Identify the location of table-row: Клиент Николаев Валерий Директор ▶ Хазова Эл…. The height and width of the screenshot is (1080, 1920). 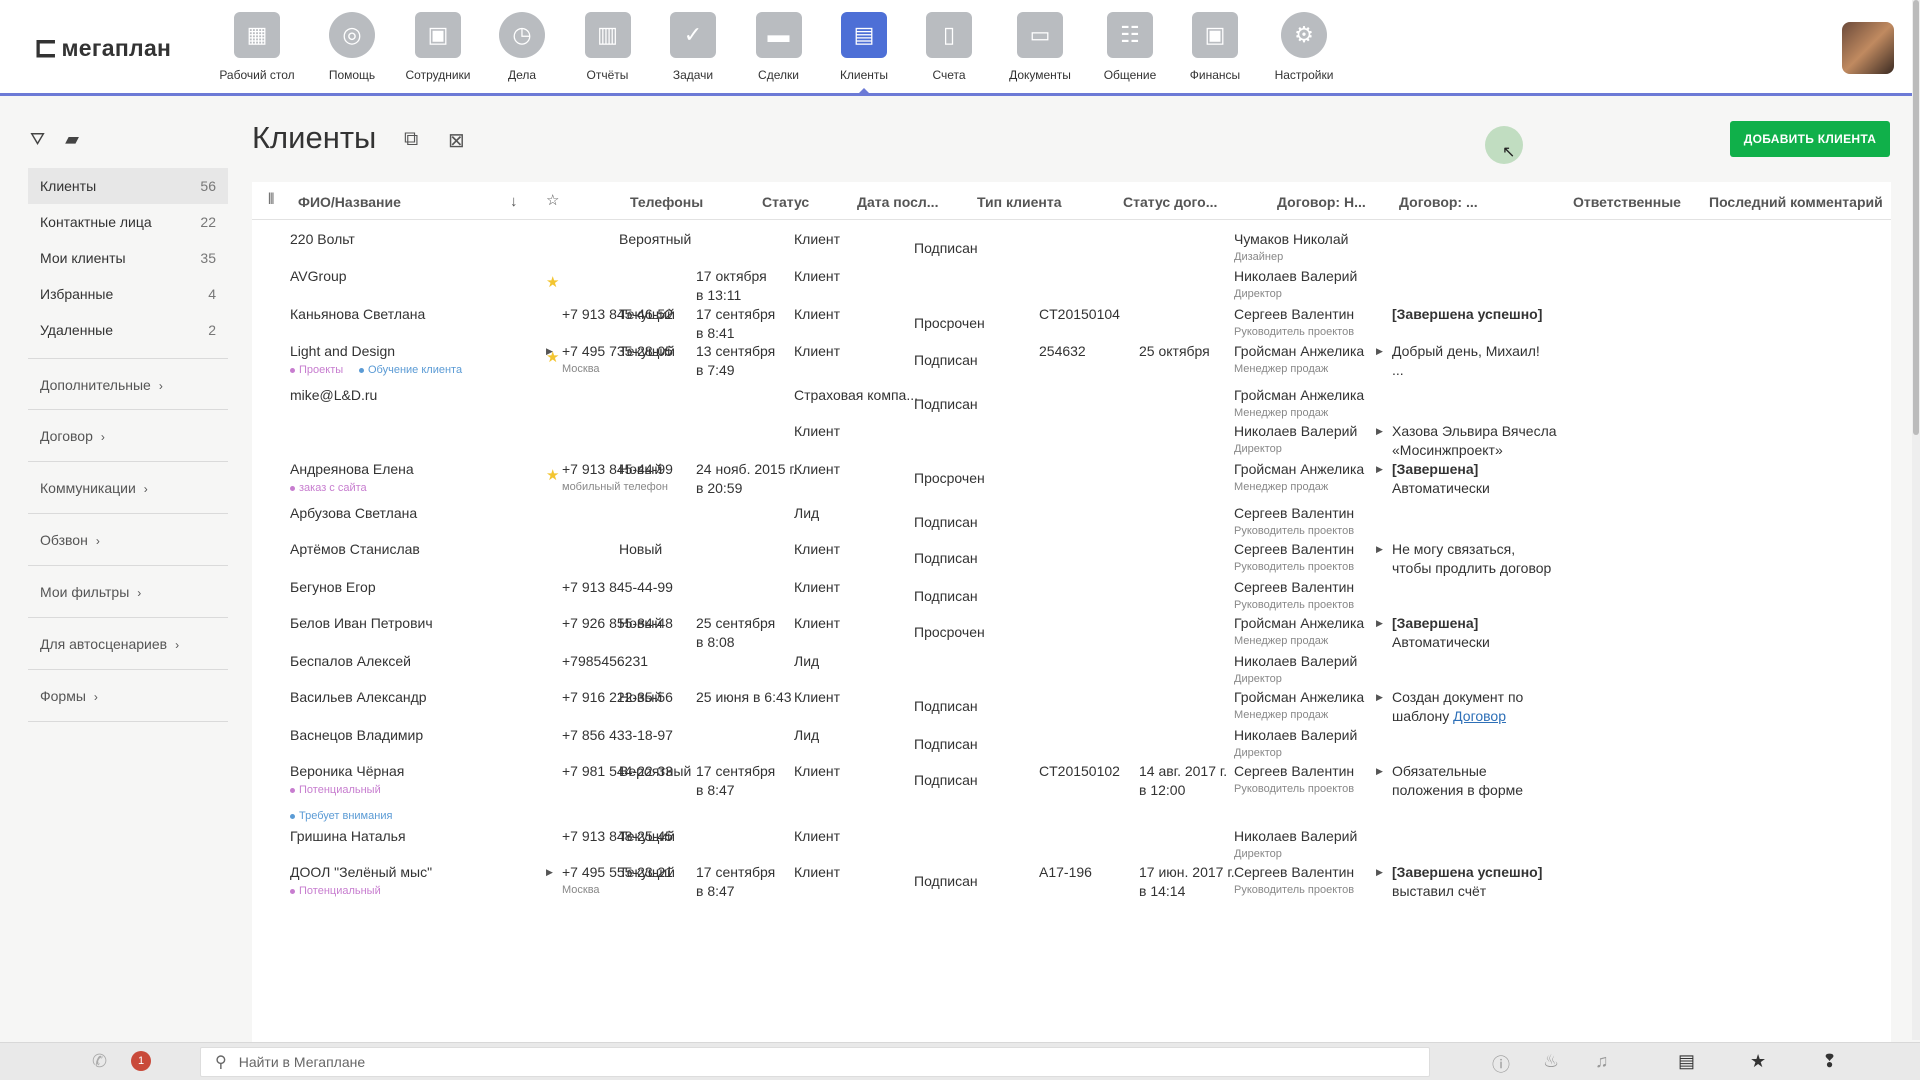
(1071, 440).